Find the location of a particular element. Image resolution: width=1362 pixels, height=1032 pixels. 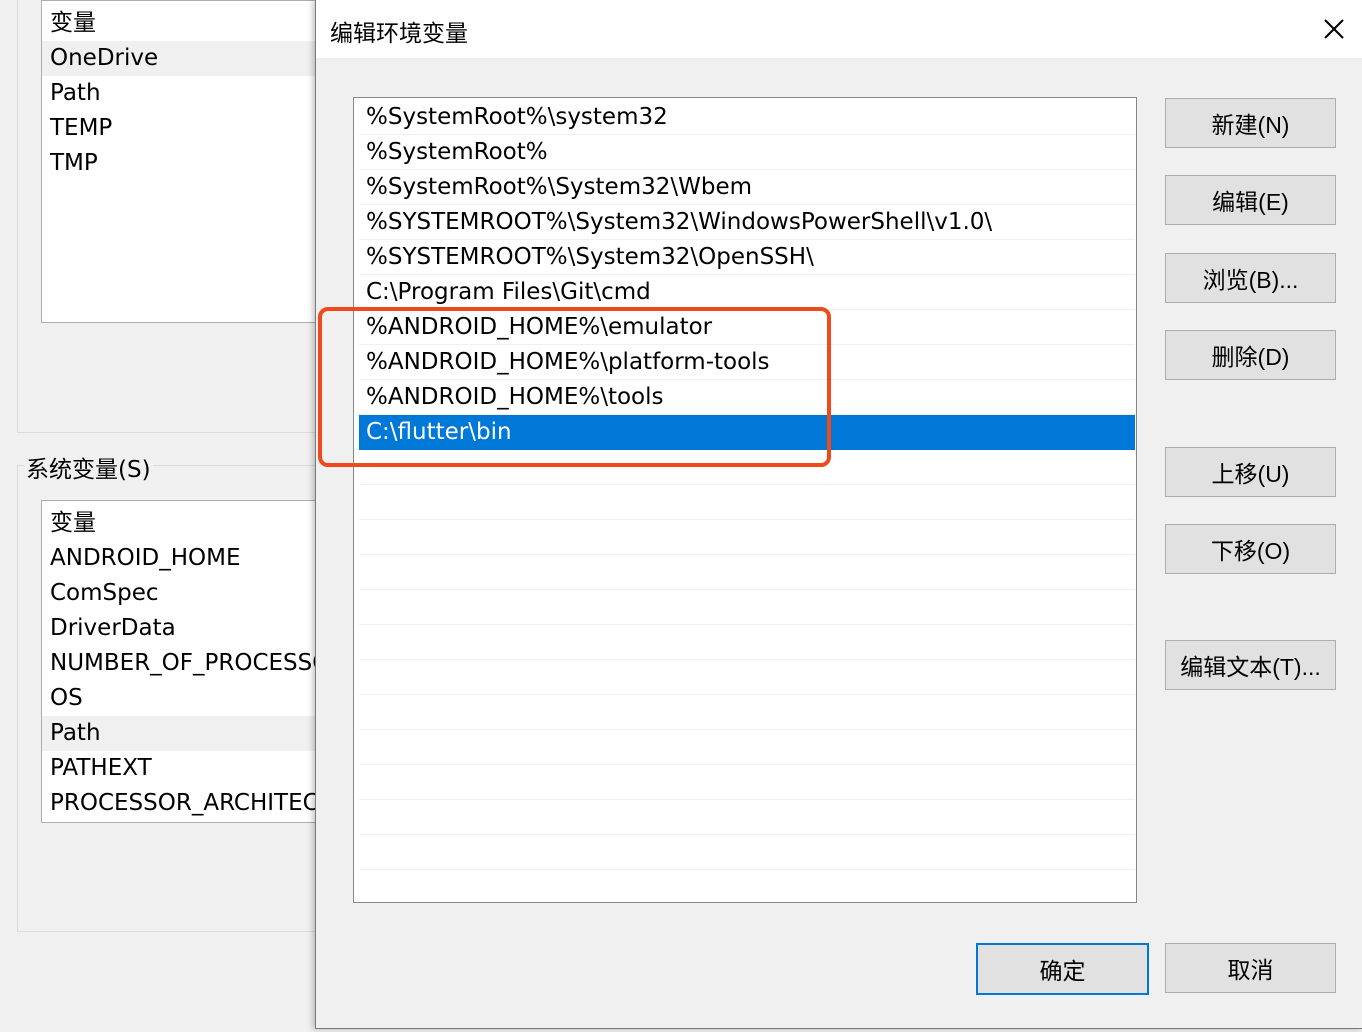

move-up-button: 上移(U) is located at coordinates (1250, 472).